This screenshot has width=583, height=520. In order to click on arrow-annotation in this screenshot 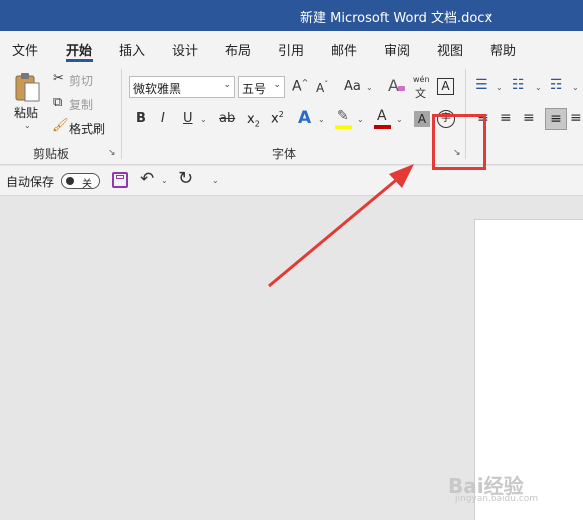, I will do `click(341, 226)`.